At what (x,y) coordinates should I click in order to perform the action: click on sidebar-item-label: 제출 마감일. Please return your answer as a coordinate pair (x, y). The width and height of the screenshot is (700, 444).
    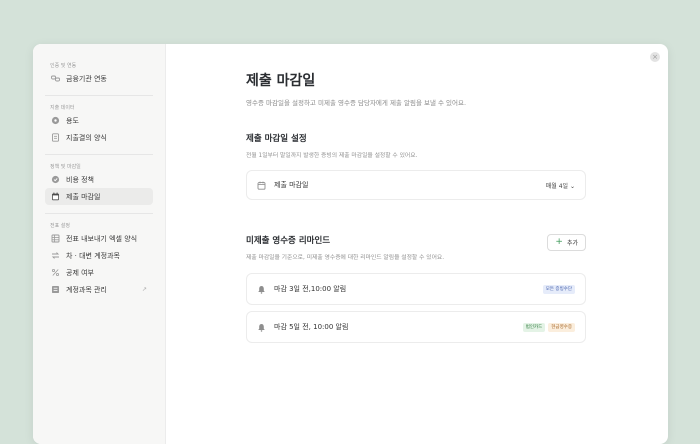
    Looking at the image, I should click on (83, 196).